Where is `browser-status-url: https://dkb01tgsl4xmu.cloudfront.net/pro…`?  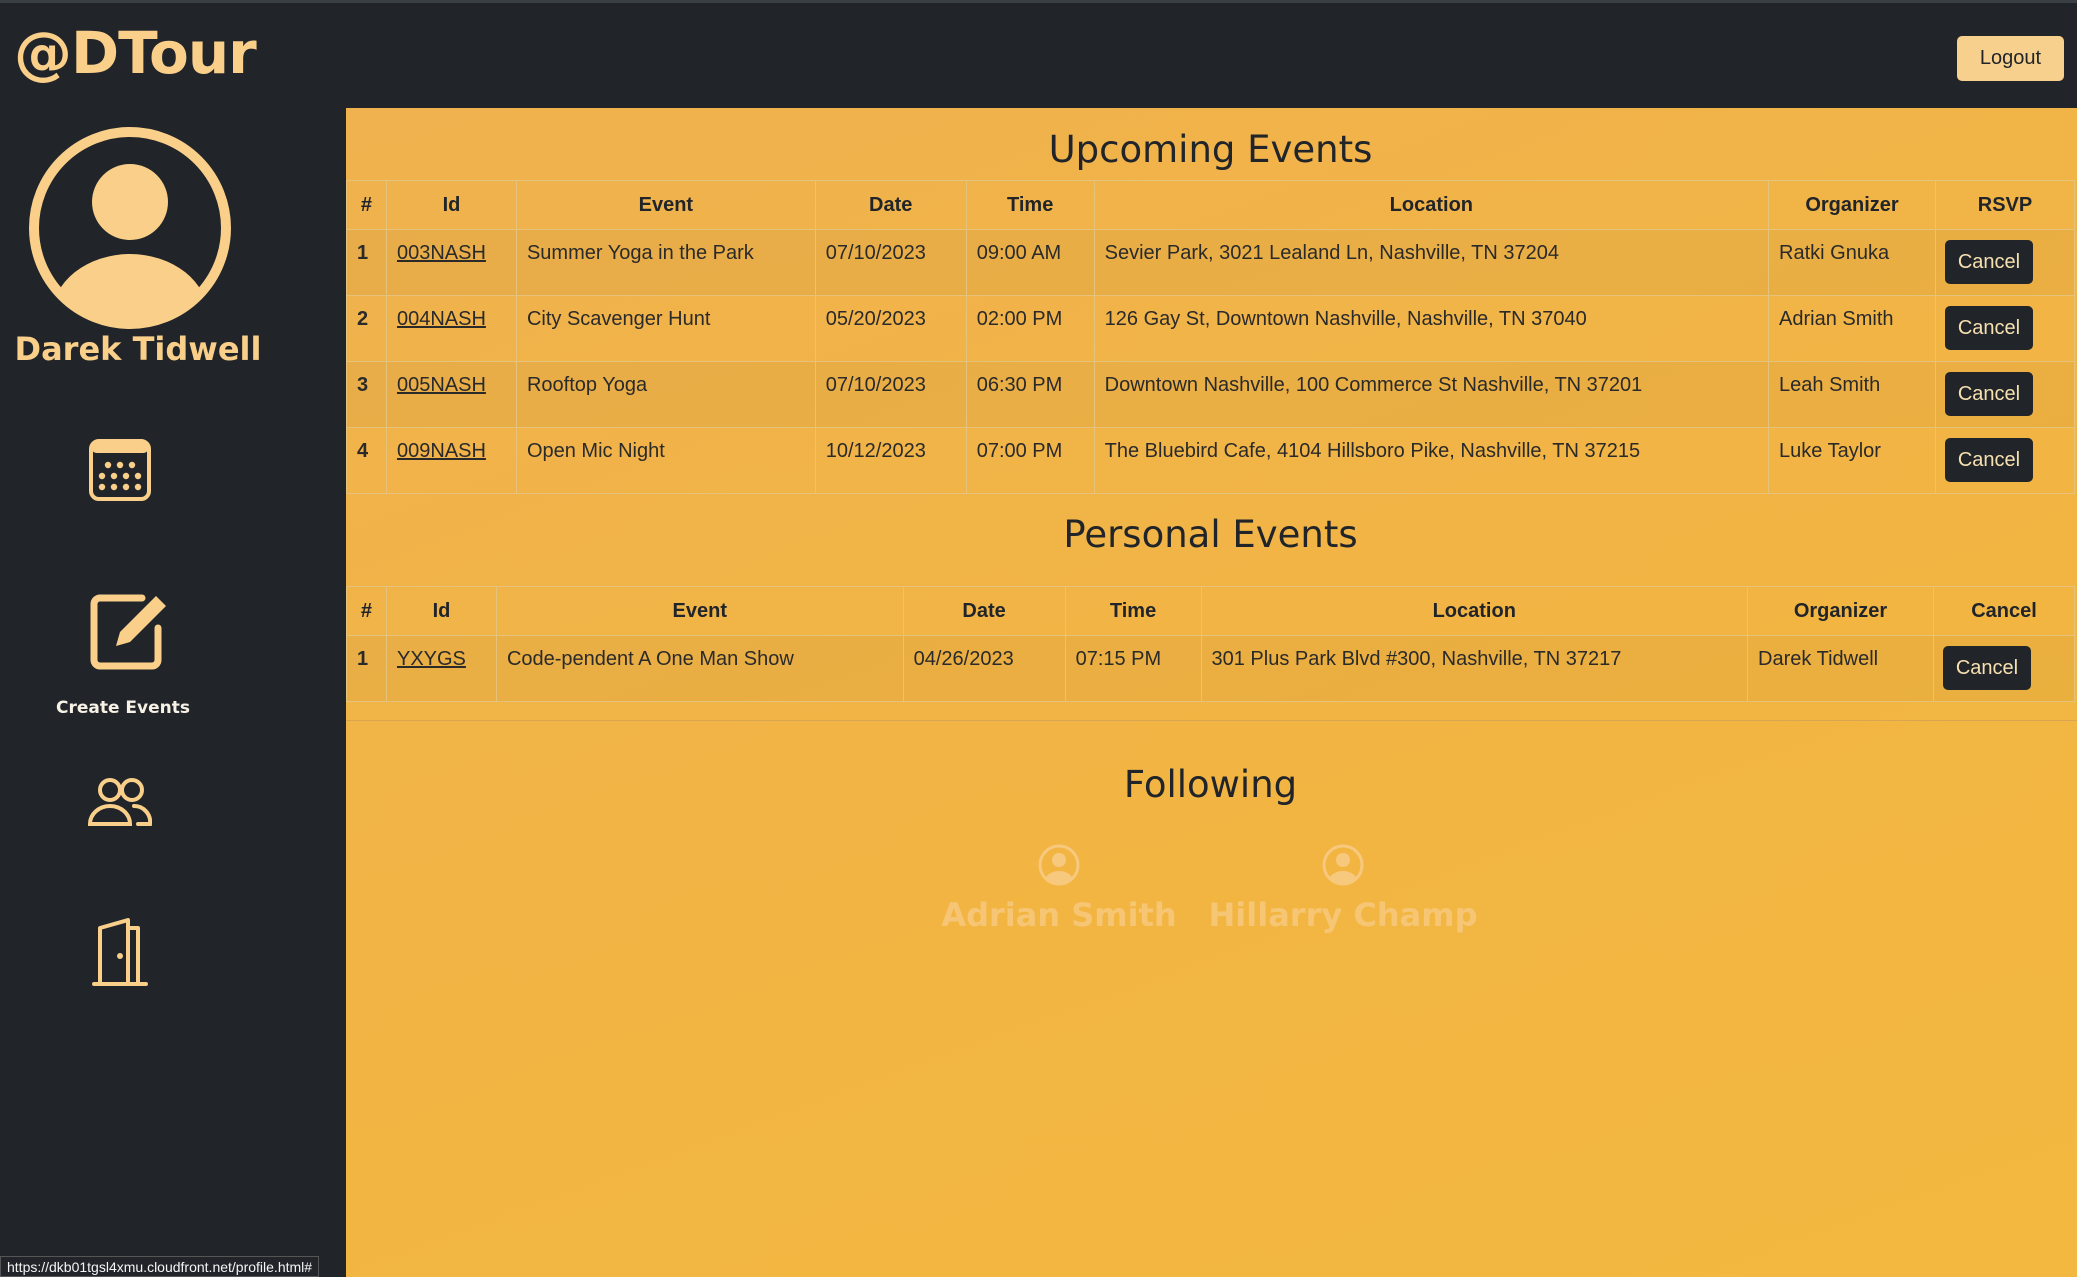
browser-status-url: https://dkb01tgsl4xmu.cloudfront.net/pro… is located at coordinates (160, 1266).